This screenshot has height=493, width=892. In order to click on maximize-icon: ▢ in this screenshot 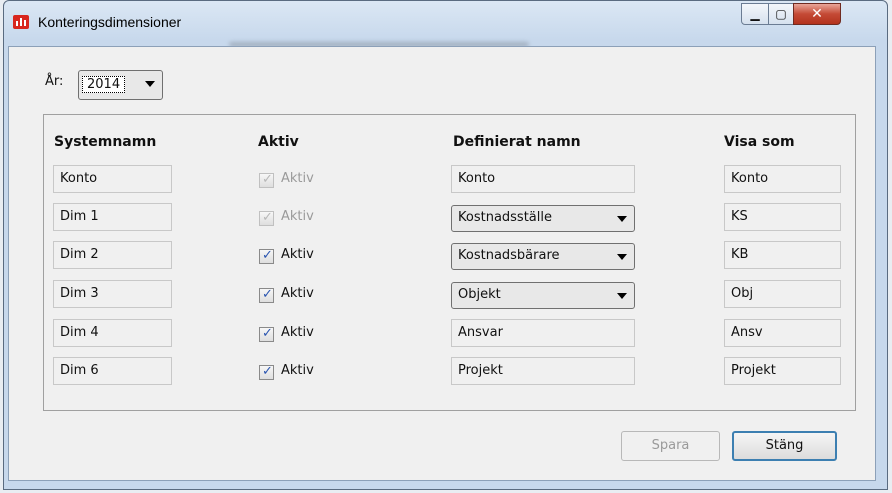, I will do `click(781, 14)`.